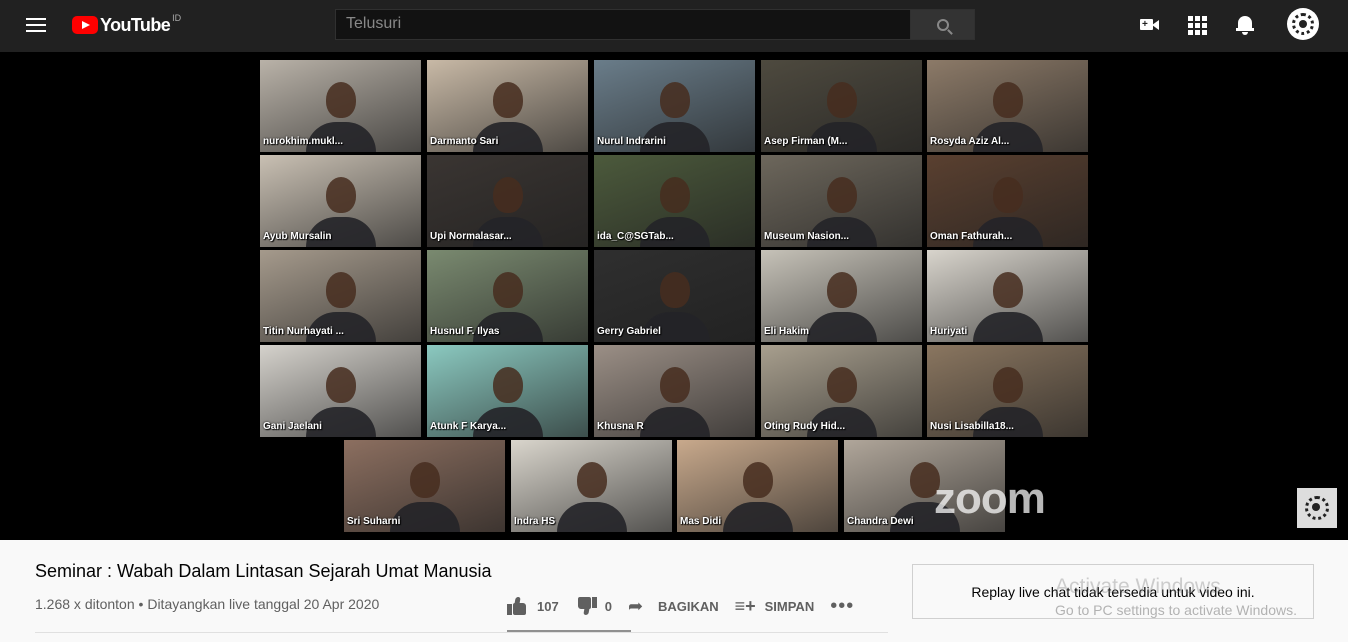  I want to click on share-label: BAGIKAN, so click(688, 606).